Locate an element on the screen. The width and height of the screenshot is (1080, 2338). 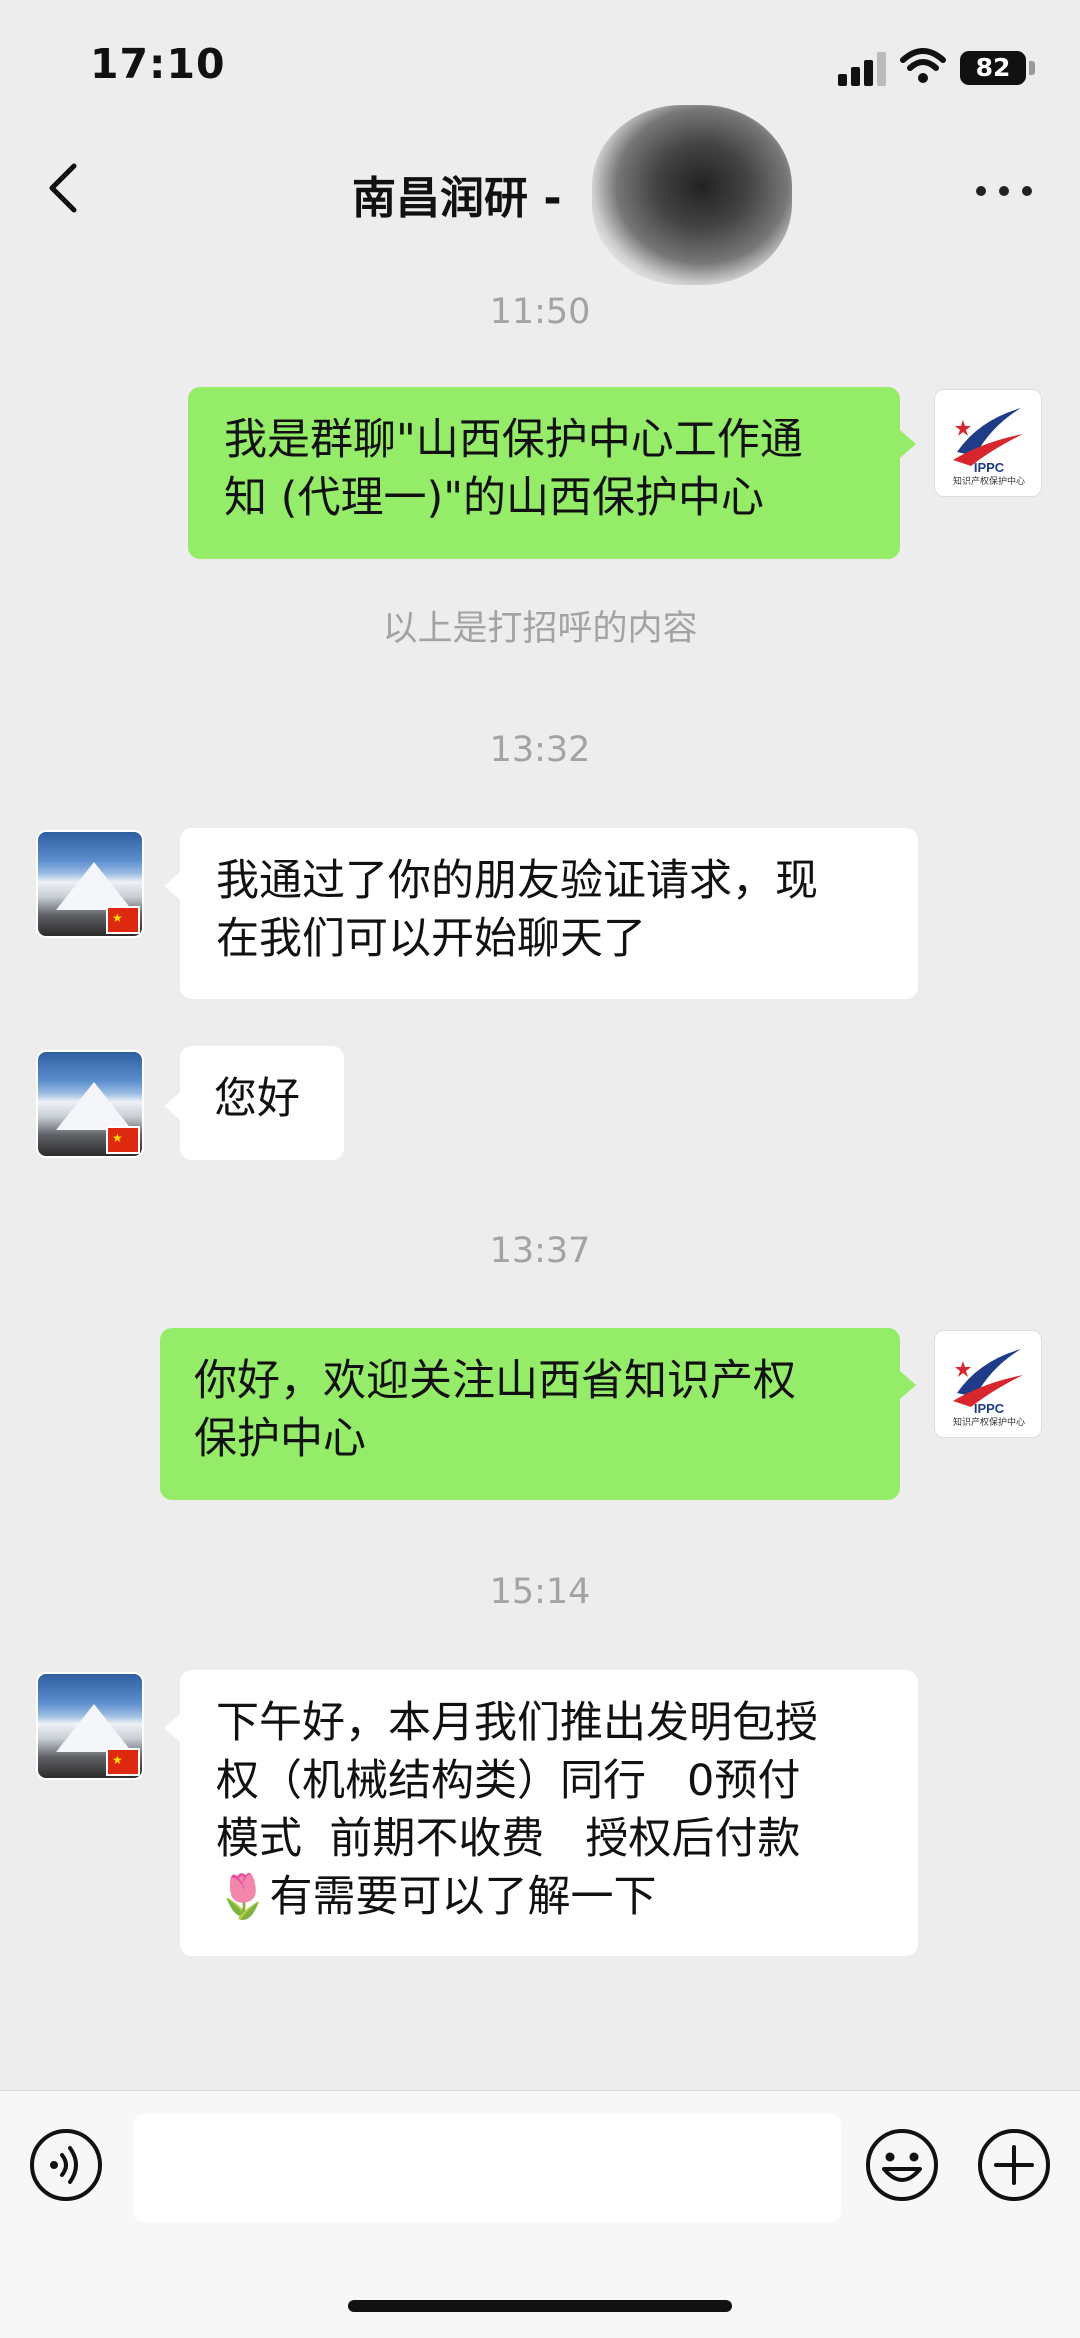
message-bubble-contact: 我通过了你的朋友验证请求，现 在我们可以开始聊天了 is located at coordinates (549, 913).